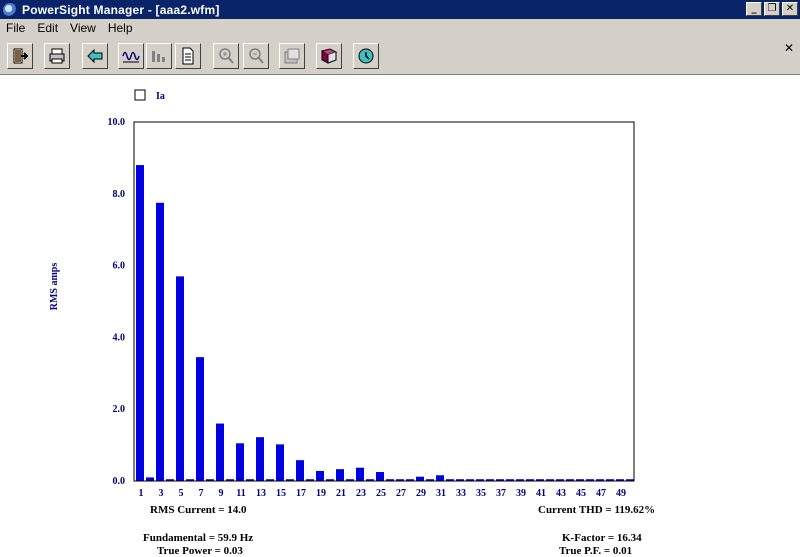 Image resolution: width=800 pixels, height=557 pixels. Describe the element at coordinates (198, 510) in the screenshot. I see `rms-current: RMS Current = 14.0` at that location.